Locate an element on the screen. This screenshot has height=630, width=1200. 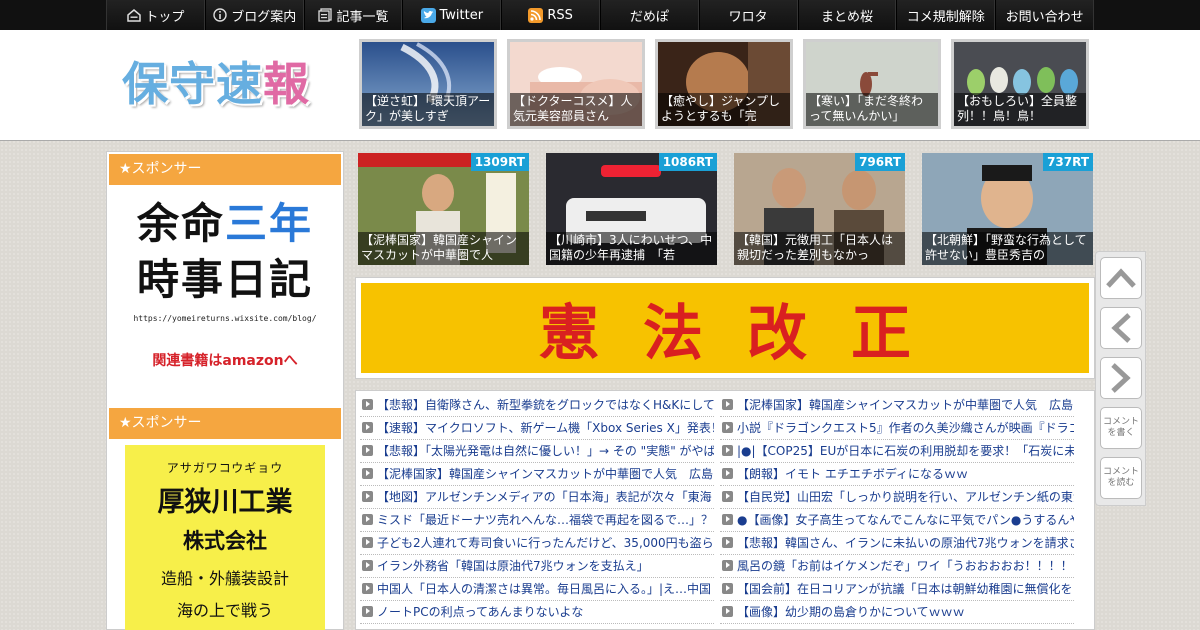
ad-company-type: 株式会社 is located at coordinates (225, 541).